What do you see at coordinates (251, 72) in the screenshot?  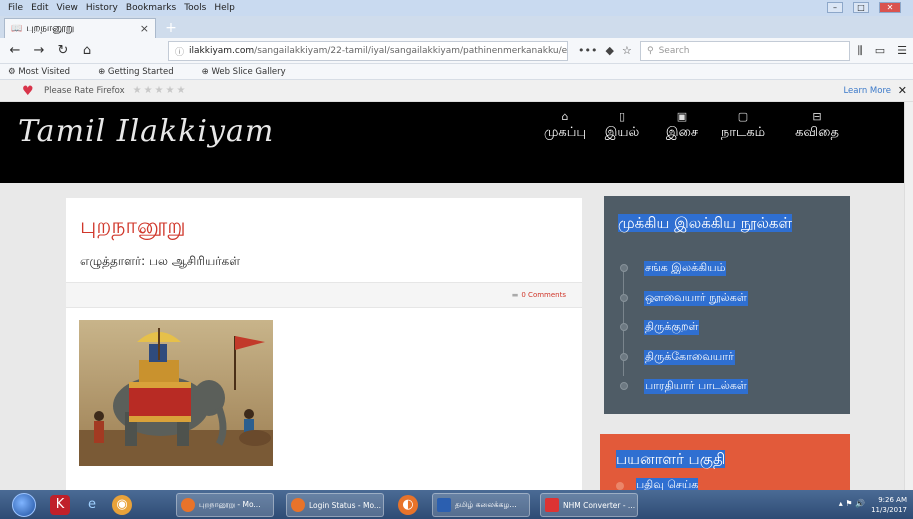 I see `bookmark-web-slice-gallery: ⊕ Web Slice Gallery` at bounding box center [251, 72].